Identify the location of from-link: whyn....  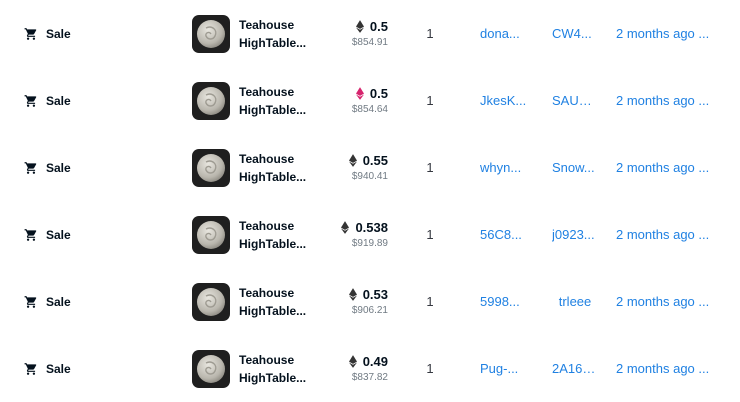
(504, 167).